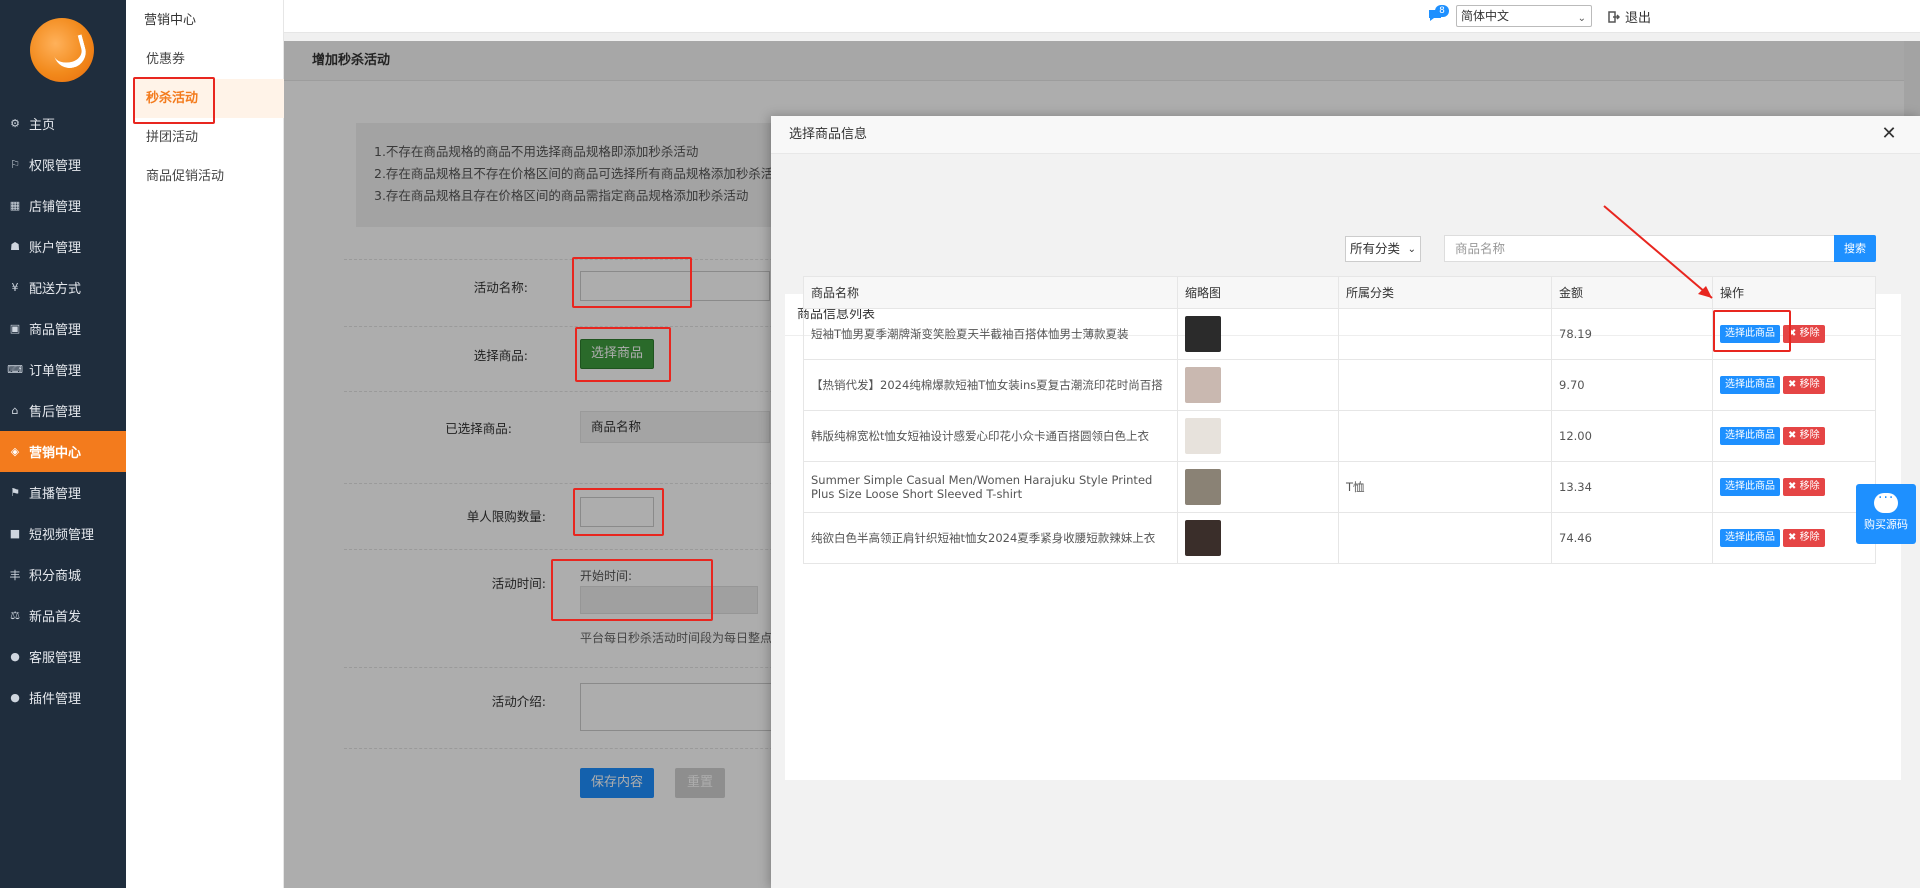 The width and height of the screenshot is (1920, 888). What do you see at coordinates (1889, 134) in the screenshot?
I see `close-icon: ✕` at bounding box center [1889, 134].